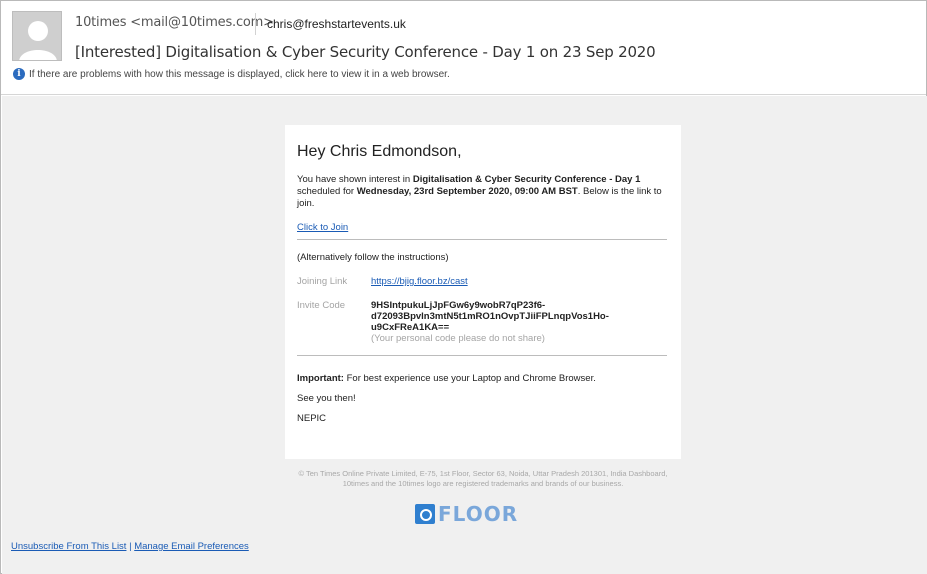 This screenshot has height=574, width=927. Describe the element at coordinates (312, 418) in the screenshot. I see `signature: NEPIC` at that location.